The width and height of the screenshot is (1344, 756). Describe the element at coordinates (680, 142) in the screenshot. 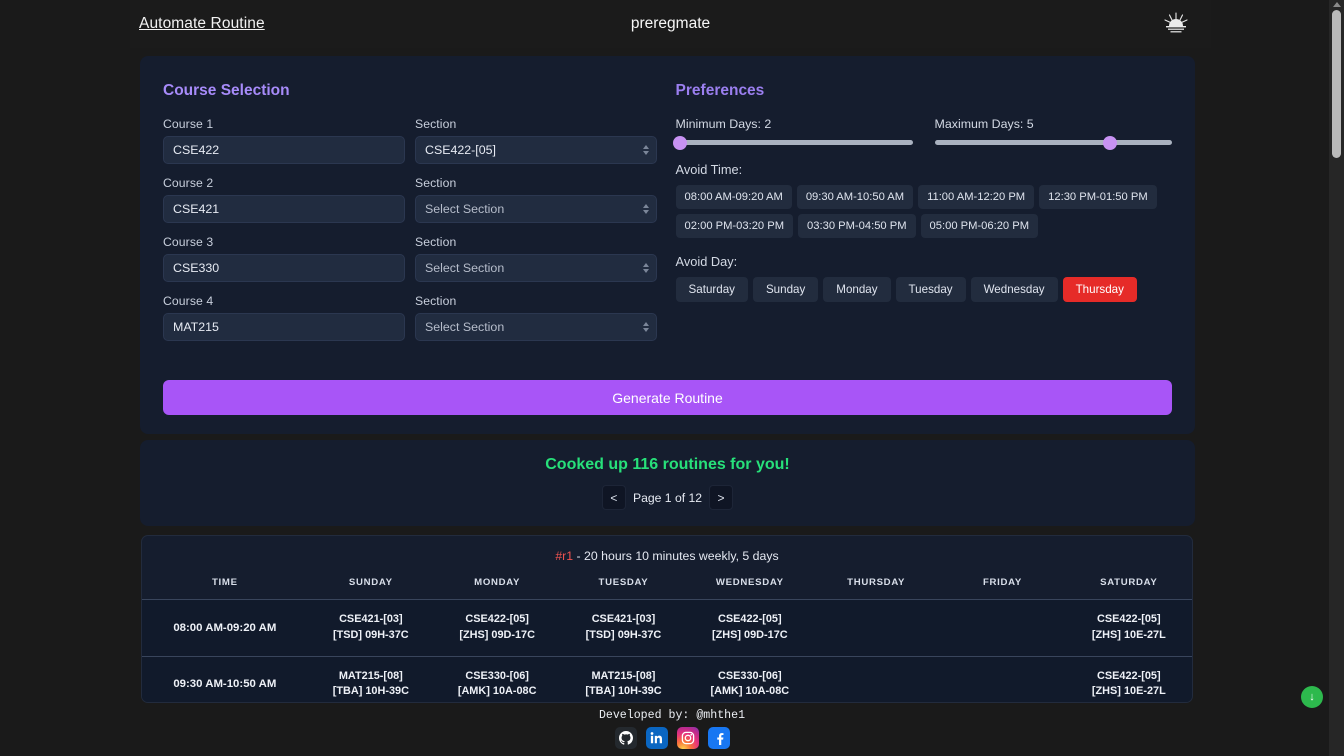

I see `minimum-days-slider-thumb` at that location.